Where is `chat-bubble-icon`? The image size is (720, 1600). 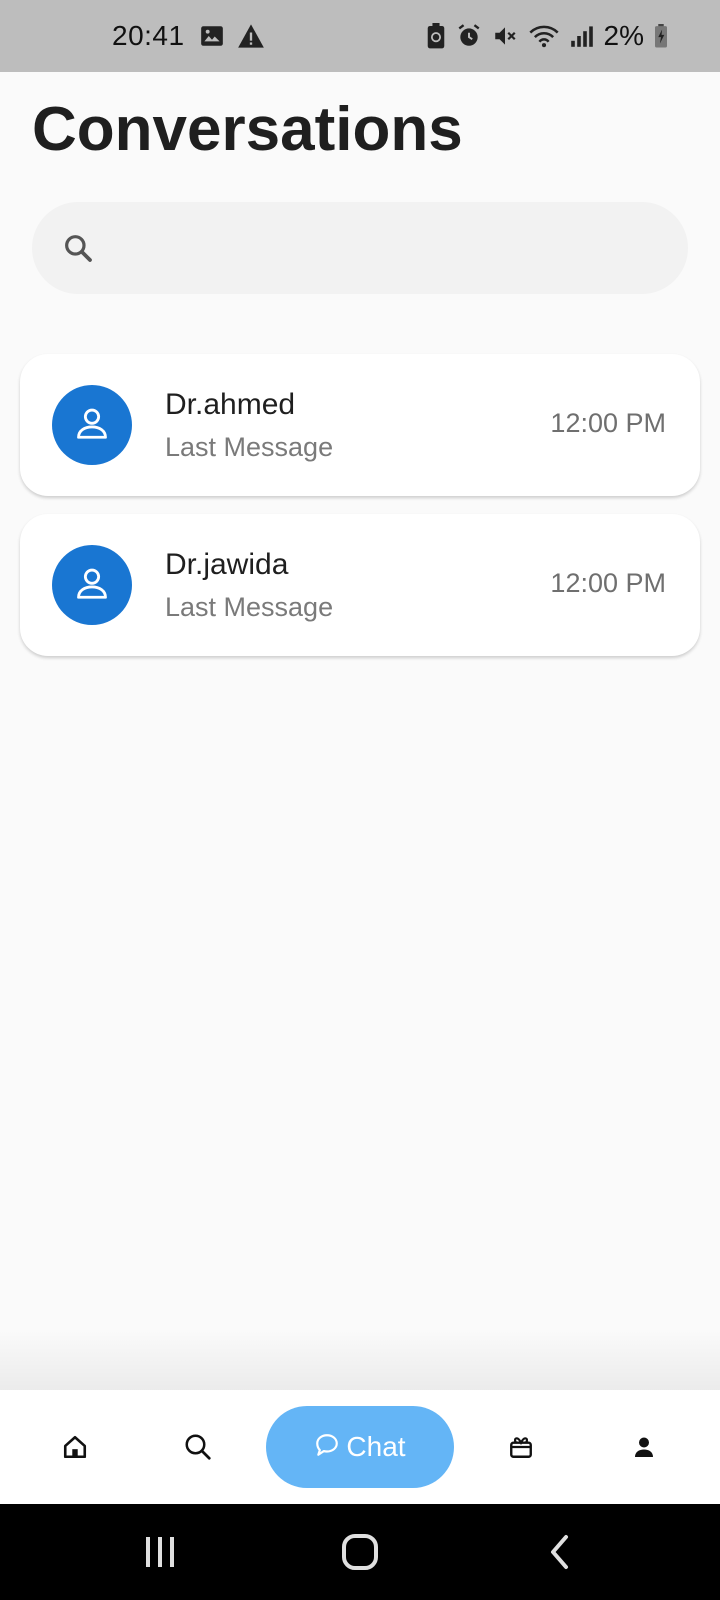
chat-bubble-icon is located at coordinates (327, 1447).